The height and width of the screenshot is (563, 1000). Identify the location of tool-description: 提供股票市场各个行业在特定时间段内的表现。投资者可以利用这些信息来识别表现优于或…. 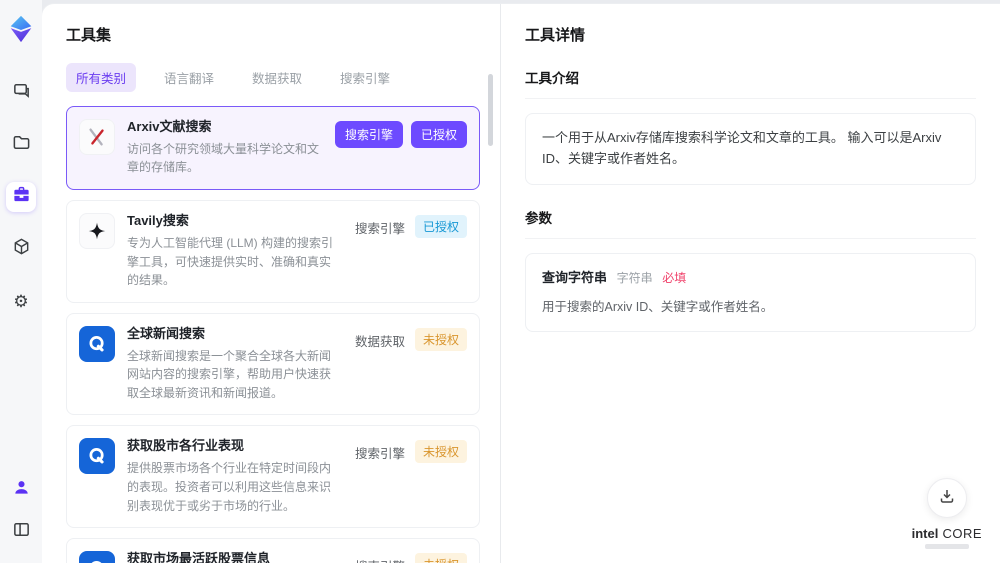
(229, 487).